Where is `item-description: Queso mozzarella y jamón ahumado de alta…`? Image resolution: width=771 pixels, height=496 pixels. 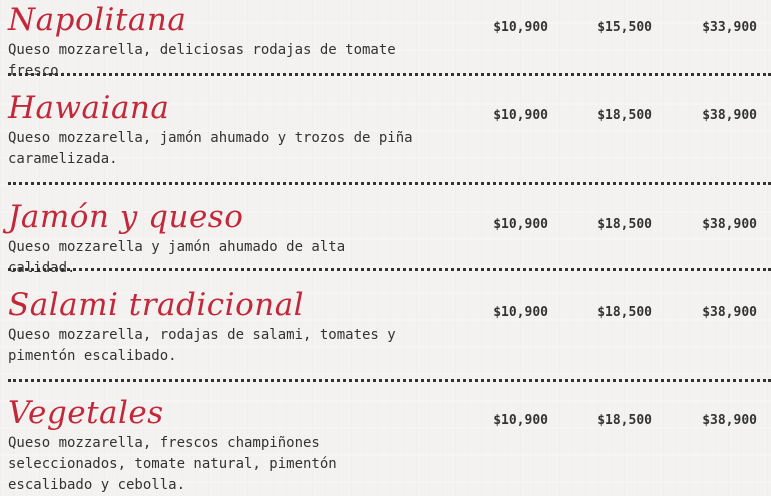
item-description: Queso mozzarella y jamón ahumado de alta… is located at coordinates (177, 257).